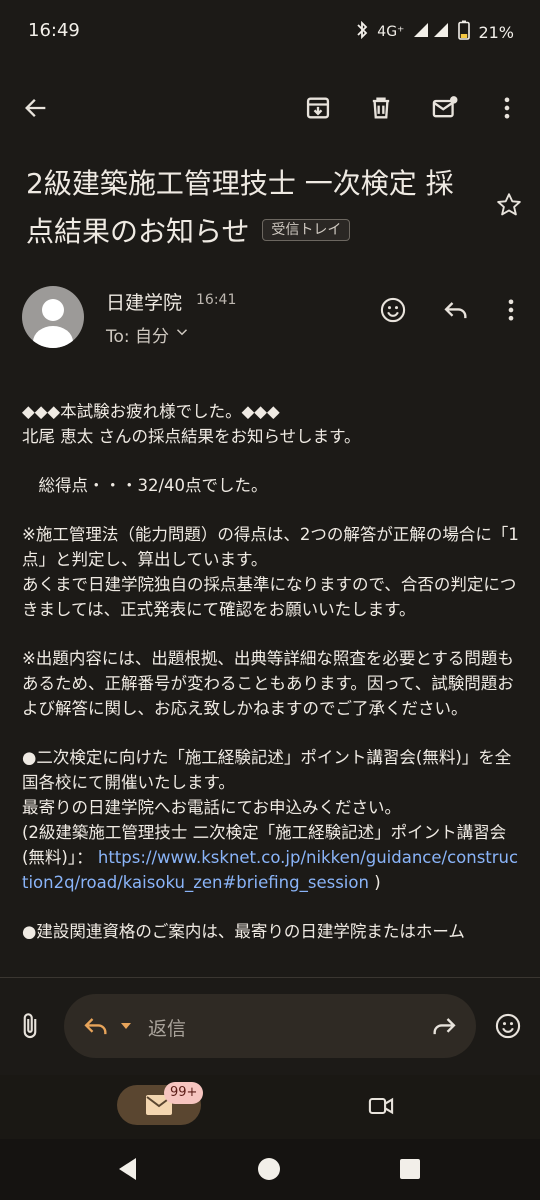  I want to click on received-time: 16:41, so click(216, 300).